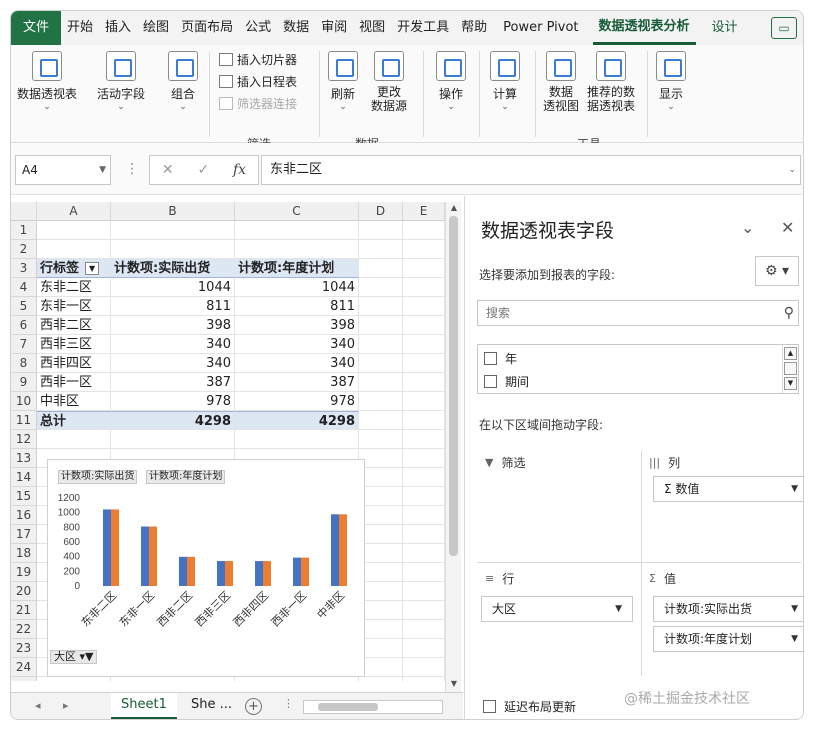 The image size is (814, 731). What do you see at coordinates (500, 358) in the screenshot?
I see `field-item-year: 年` at bounding box center [500, 358].